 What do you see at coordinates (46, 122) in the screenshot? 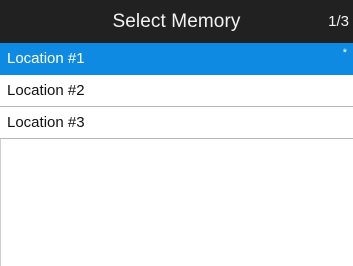
I see `list-item-label: Location #3` at bounding box center [46, 122].